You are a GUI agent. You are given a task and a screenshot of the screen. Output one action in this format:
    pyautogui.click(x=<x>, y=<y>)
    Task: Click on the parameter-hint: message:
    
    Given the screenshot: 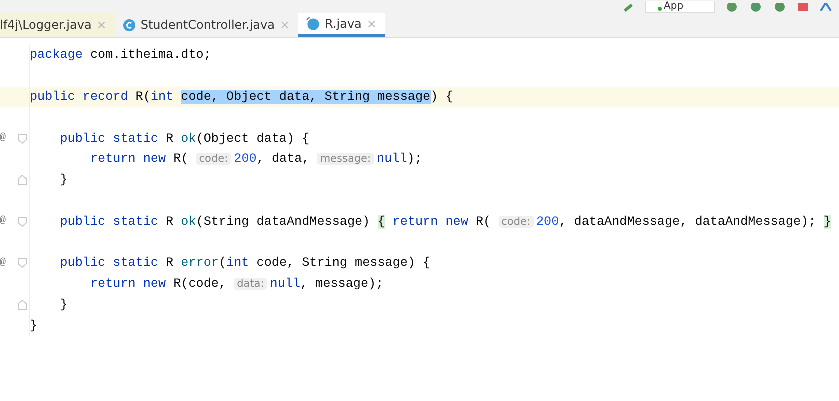 What is the action you would take?
    pyautogui.click(x=345, y=159)
    